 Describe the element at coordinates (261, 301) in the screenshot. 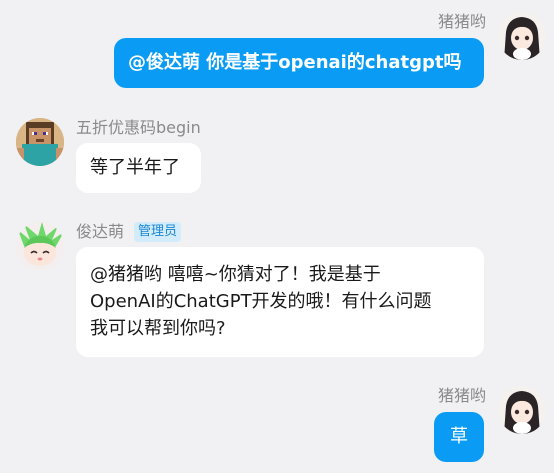

I see `message-line: OpenAI的ChatGPT开发的哦！有什么问题` at that location.